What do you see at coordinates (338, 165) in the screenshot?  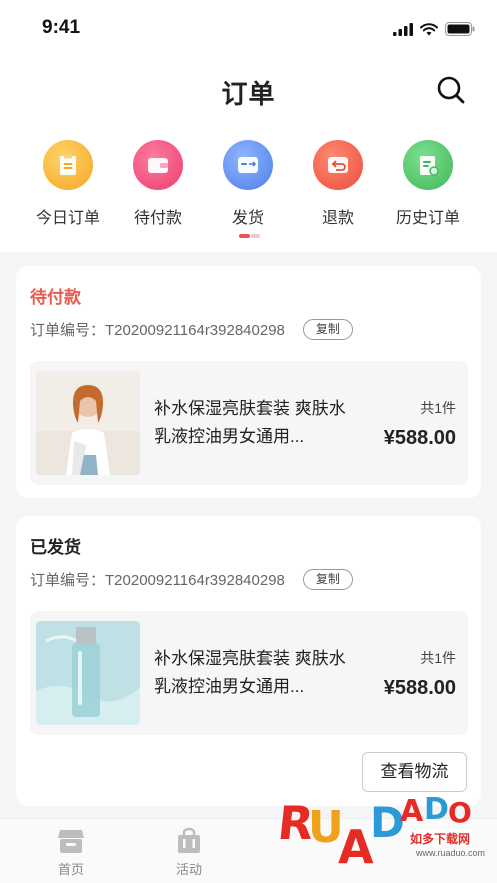 I see `refund-icon` at bounding box center [338, 165].